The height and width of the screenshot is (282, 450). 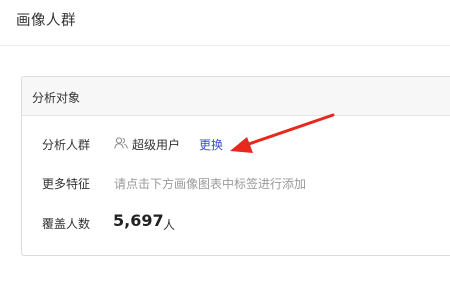 What do you see at coordinates (210, 184) in the screenshot?
I see `features-hint: 请点击下方画像图表中标签进行添加` at bounding box center [210, 184].